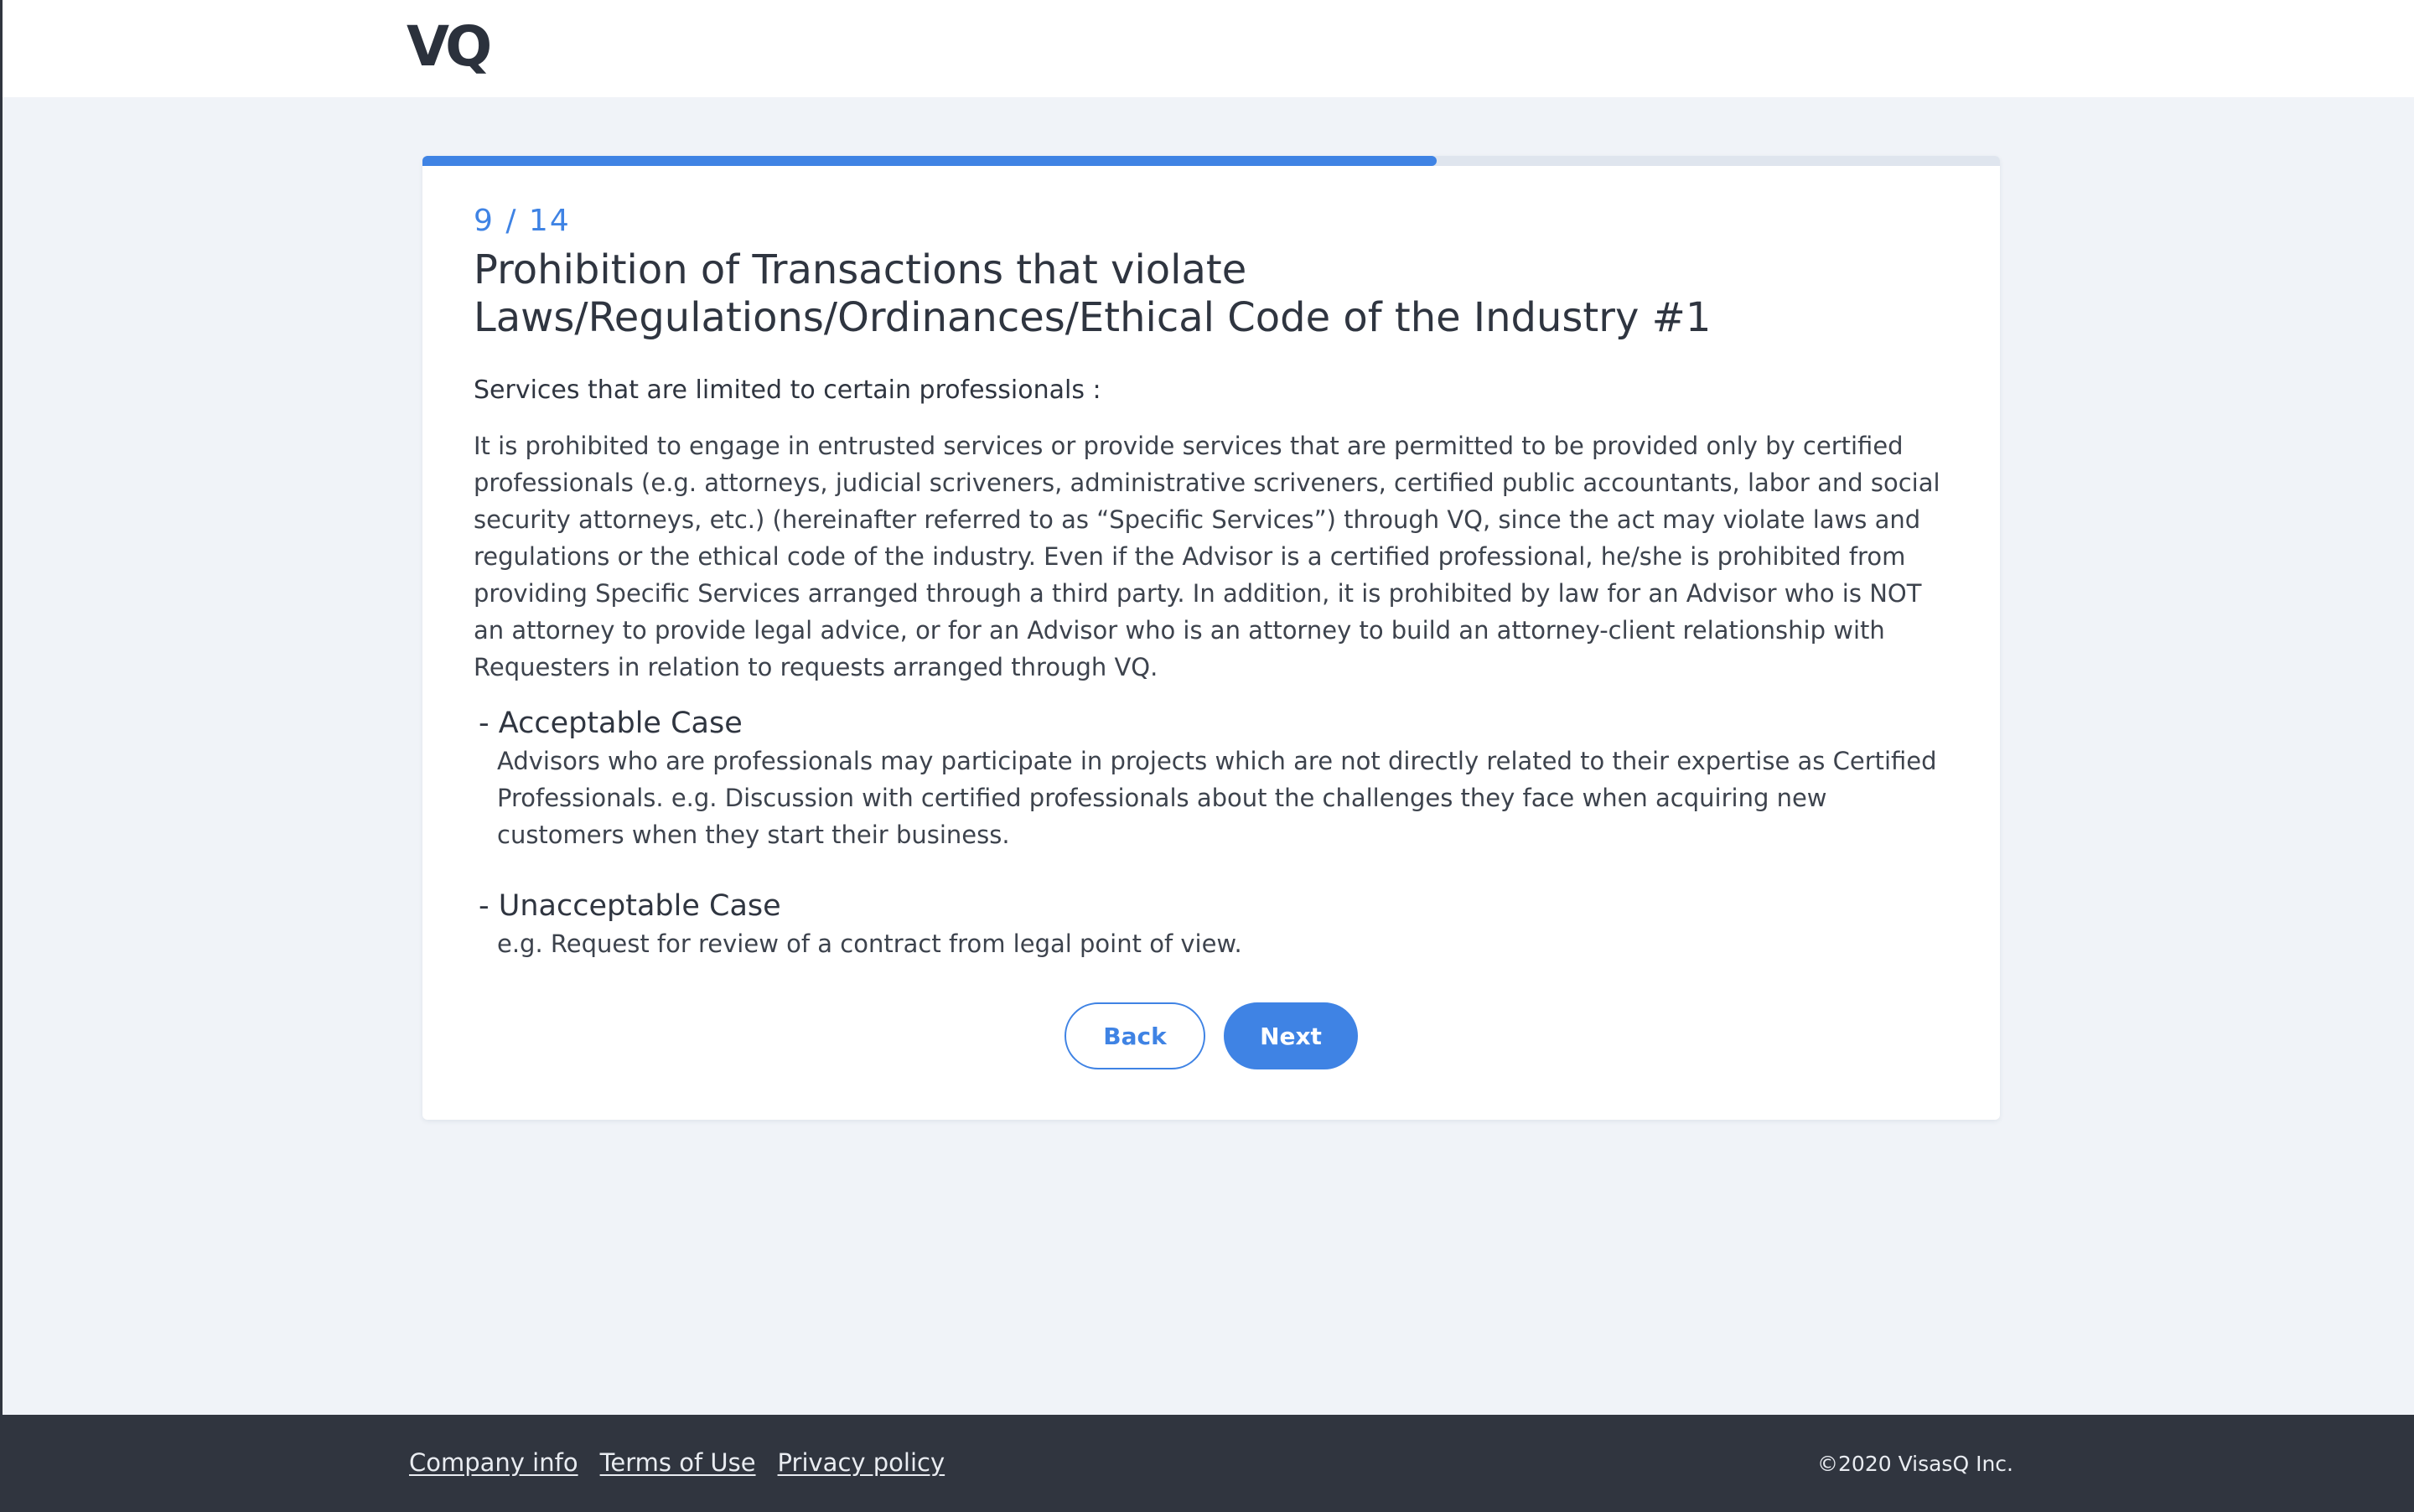  Describe the element at coordinates (1291, 1035) in the screenshot. I see `next-button: Next` at that location.